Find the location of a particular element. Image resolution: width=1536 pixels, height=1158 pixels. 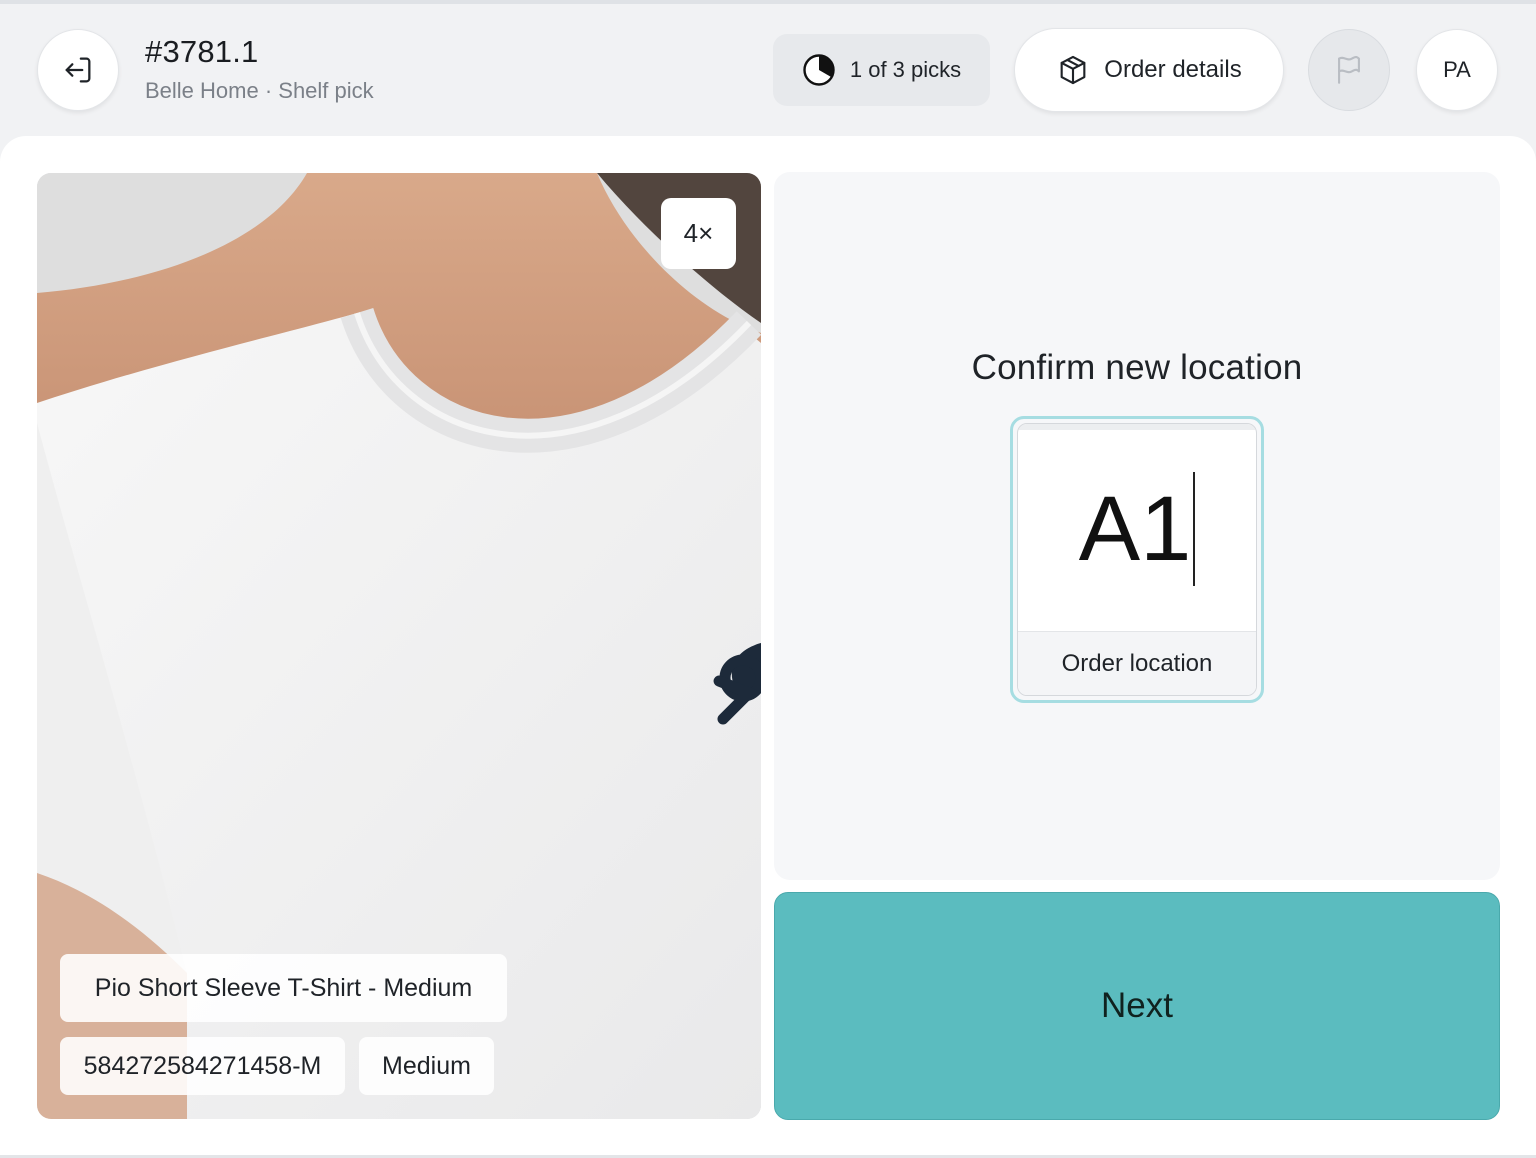

exit-icon is located at coordinates (78, 70).